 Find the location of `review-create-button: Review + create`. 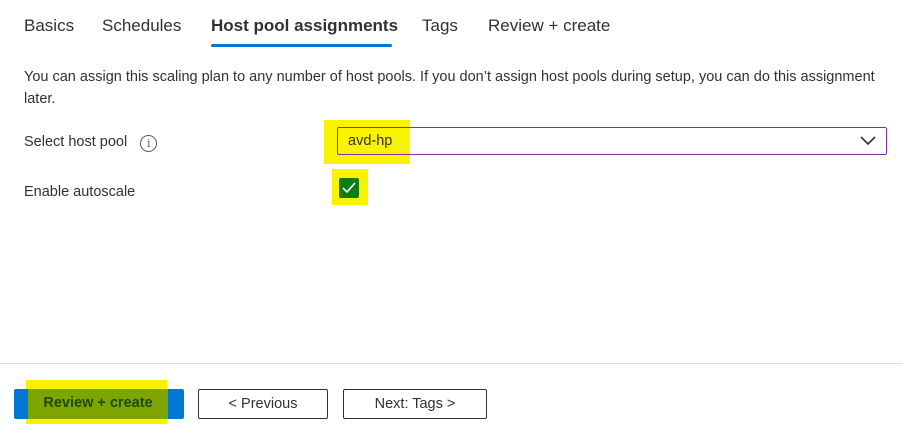

review-create-button: Review + create is located at coordinates (98, 404).